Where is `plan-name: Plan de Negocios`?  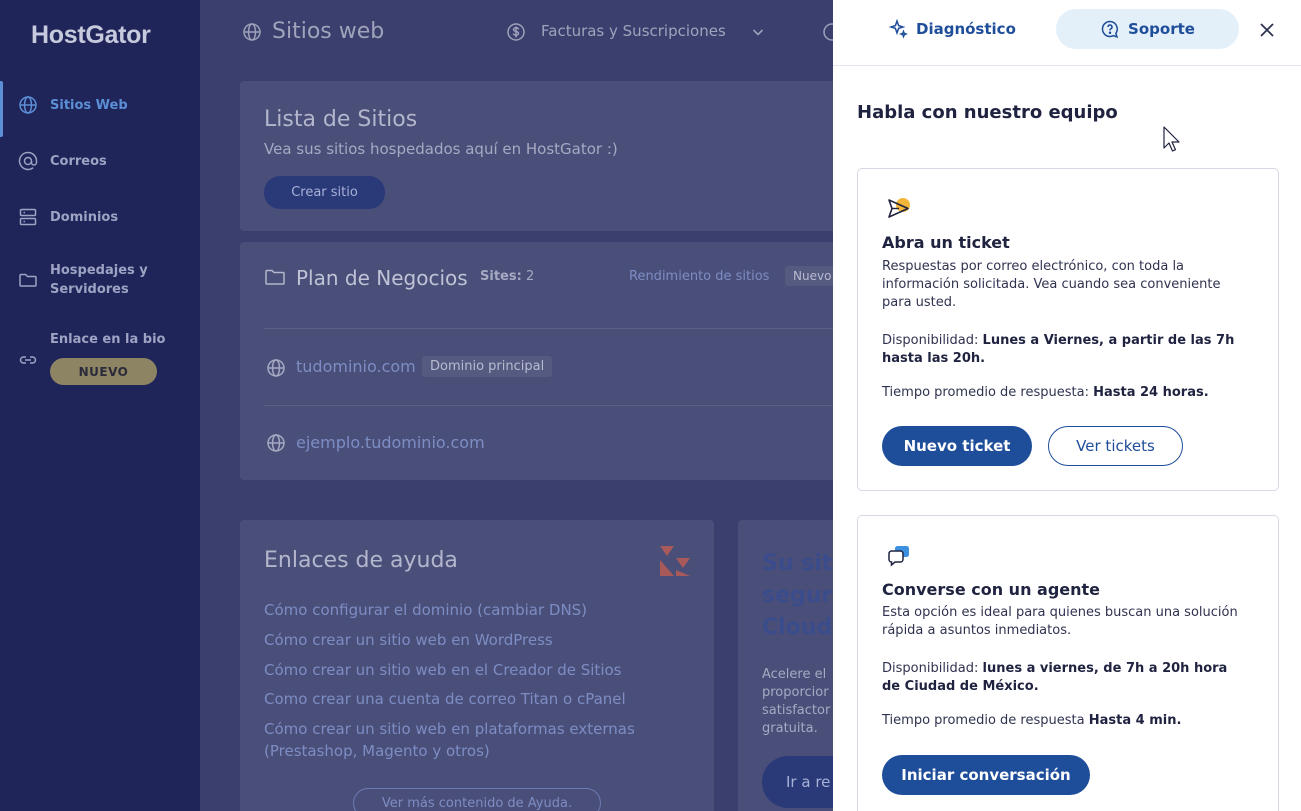 plan-name: Plan de Negocios is located at coordinates (382, 278).